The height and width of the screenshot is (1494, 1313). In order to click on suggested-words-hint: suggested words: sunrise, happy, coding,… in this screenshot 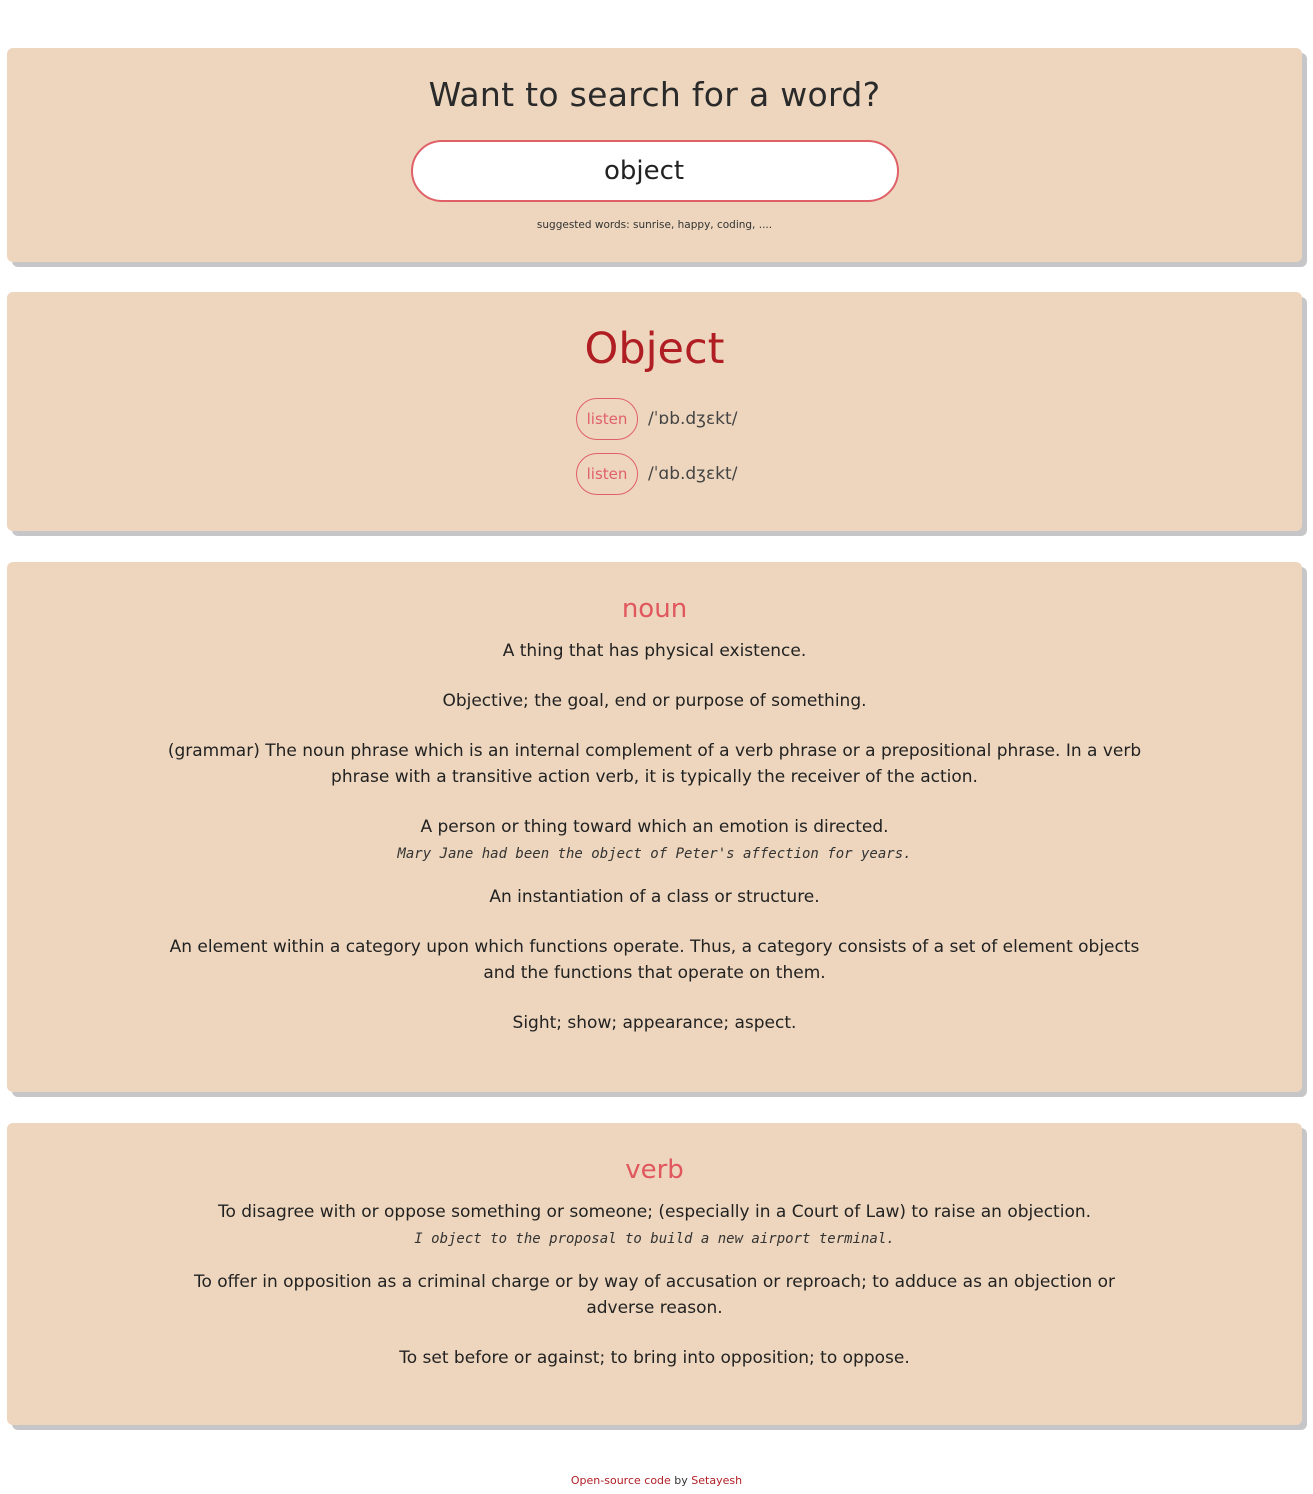, I will do `click(654, 225)`.